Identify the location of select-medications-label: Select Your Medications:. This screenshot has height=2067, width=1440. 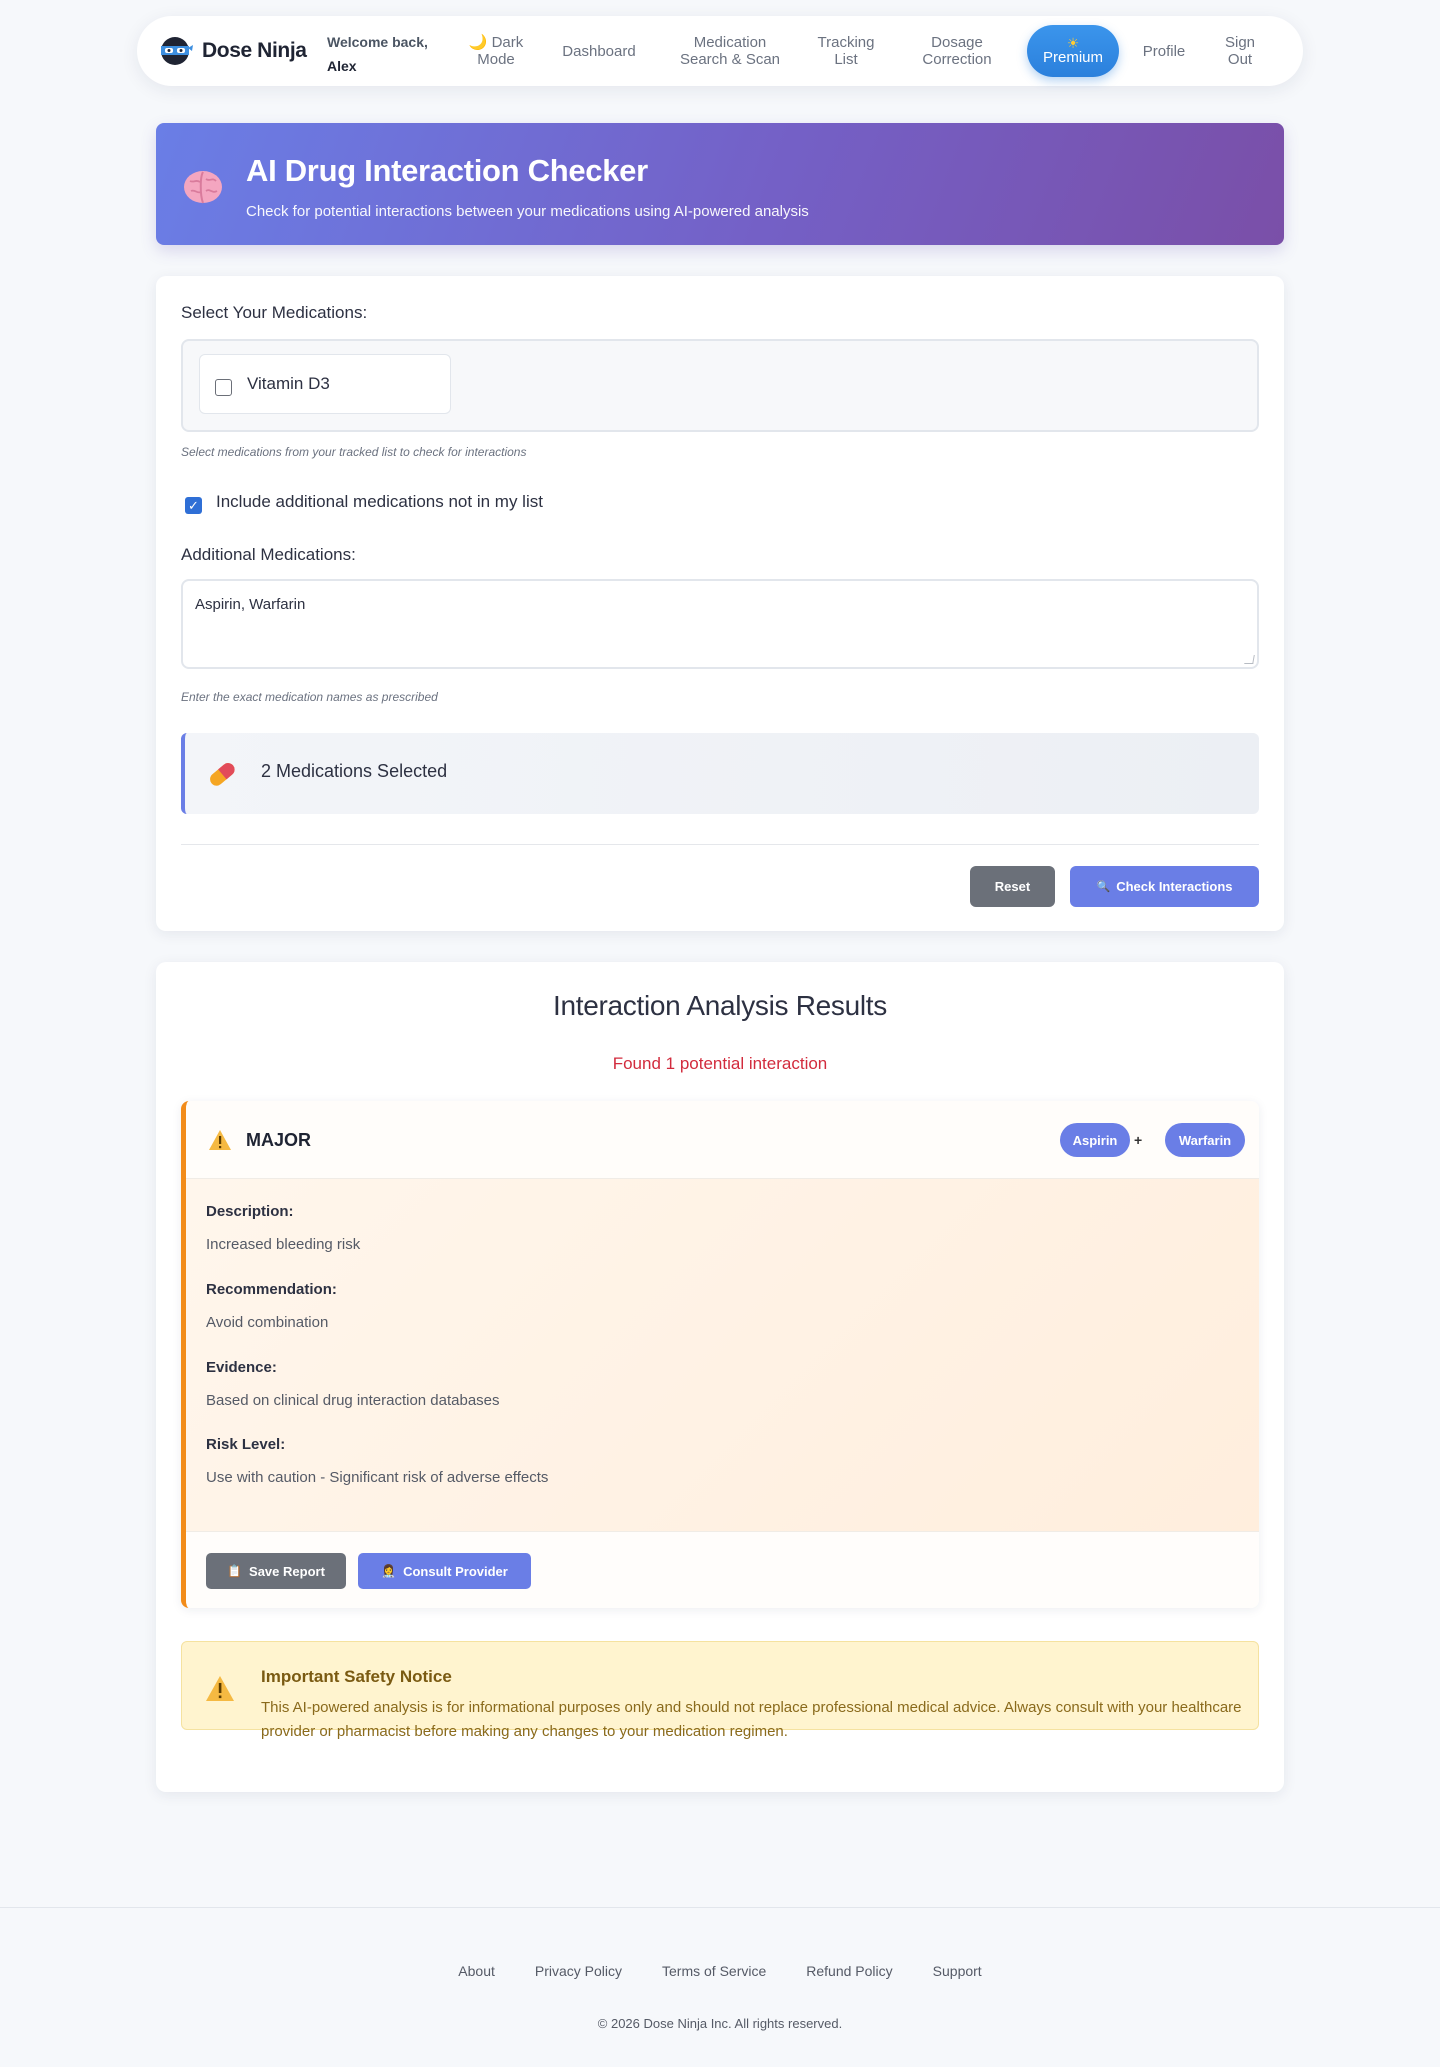
(274, 312).